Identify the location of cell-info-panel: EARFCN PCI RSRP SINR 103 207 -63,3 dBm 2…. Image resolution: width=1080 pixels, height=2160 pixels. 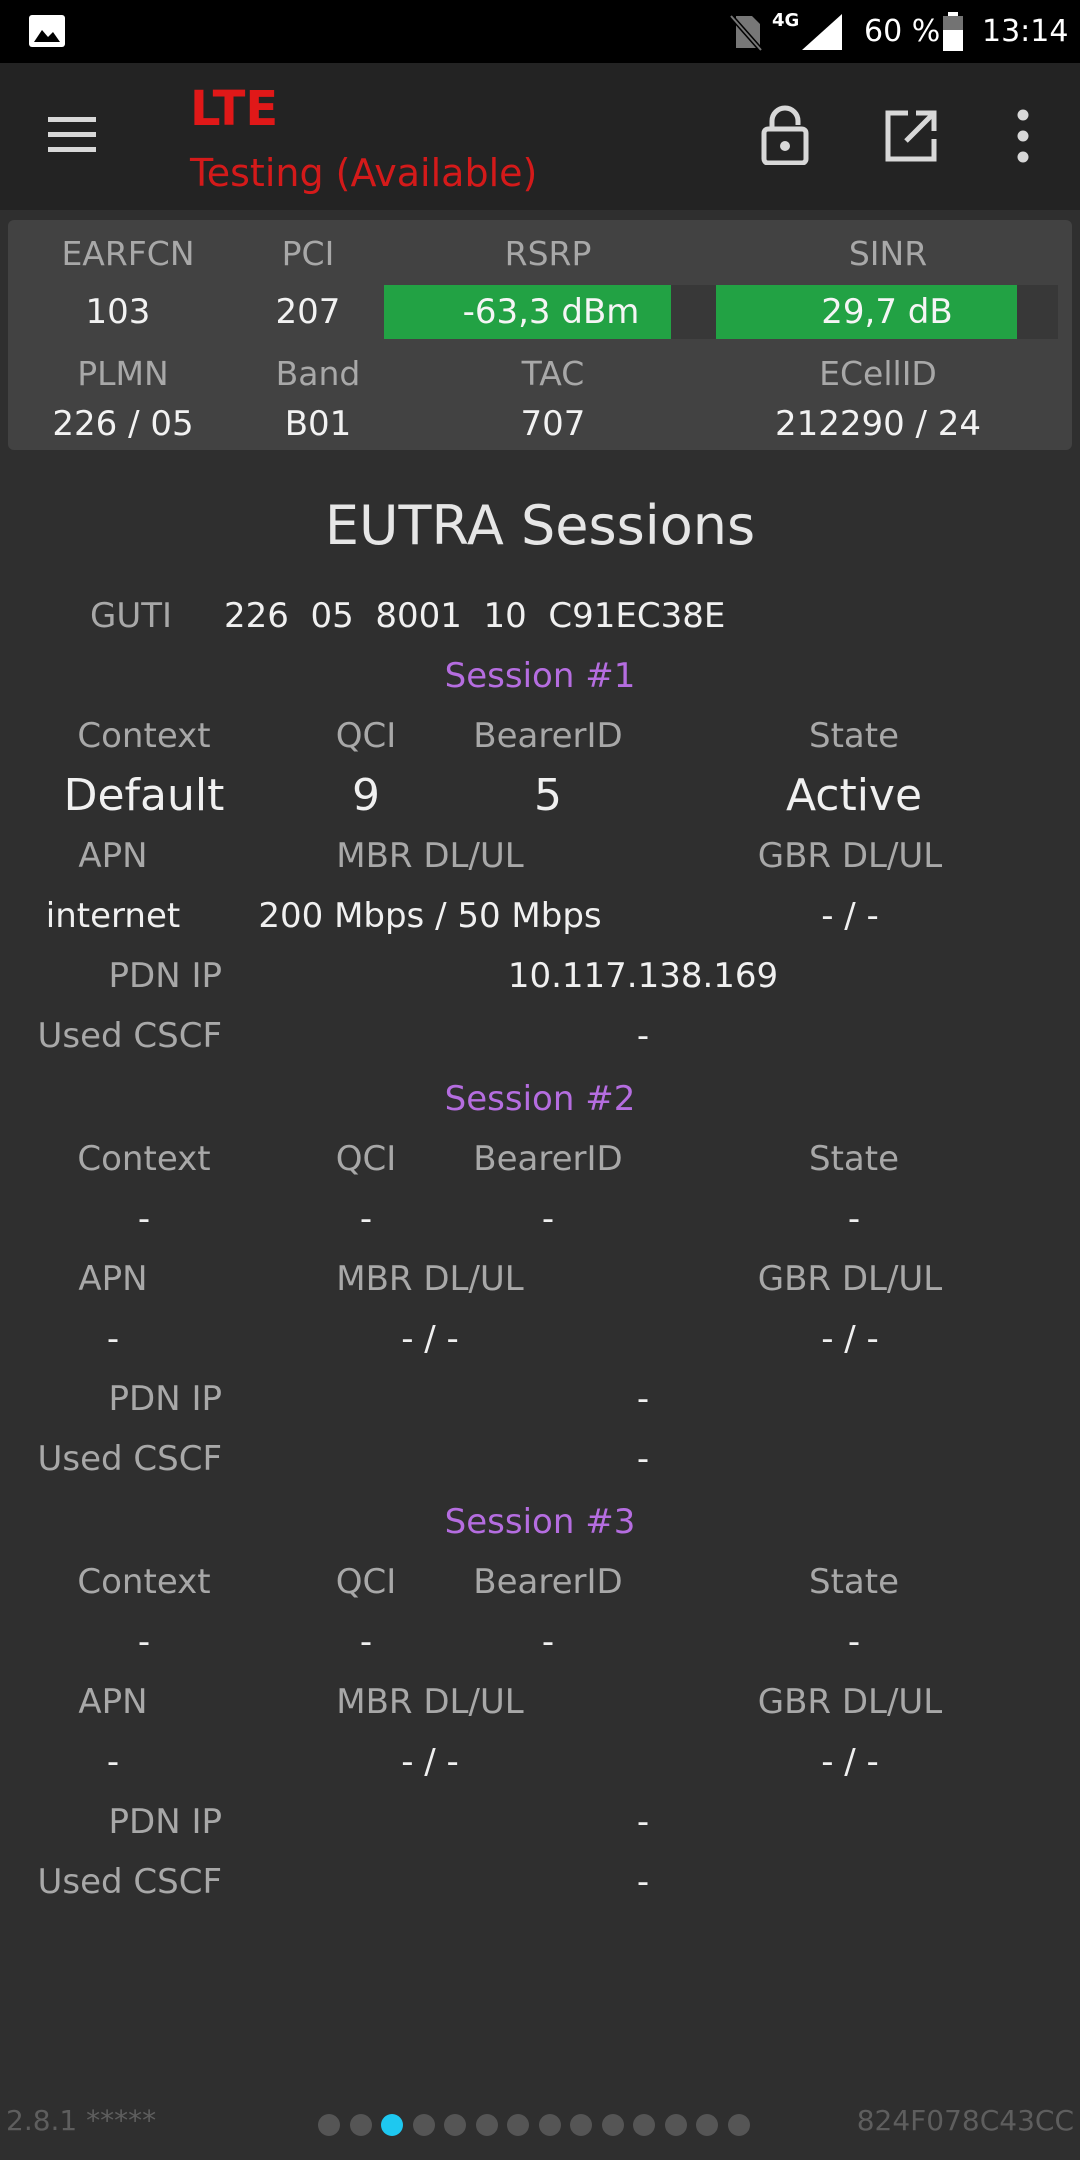
(540, 335).